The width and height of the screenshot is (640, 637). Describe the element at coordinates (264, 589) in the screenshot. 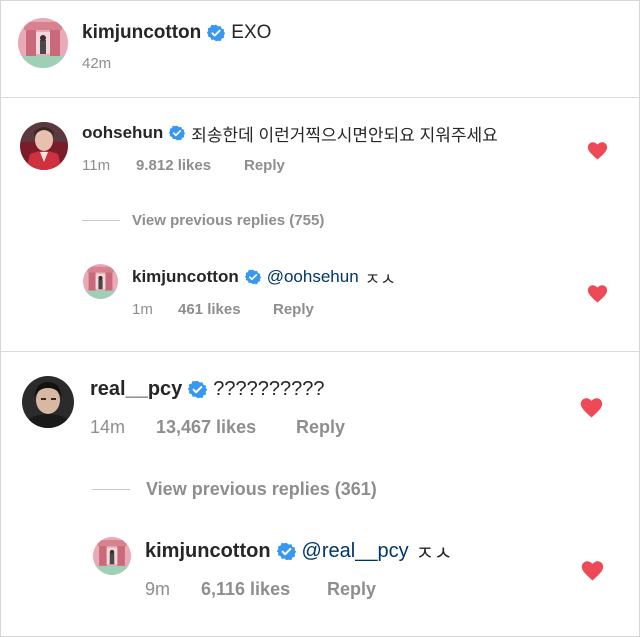

I see `likes-count: 6,116 likes` at that location.